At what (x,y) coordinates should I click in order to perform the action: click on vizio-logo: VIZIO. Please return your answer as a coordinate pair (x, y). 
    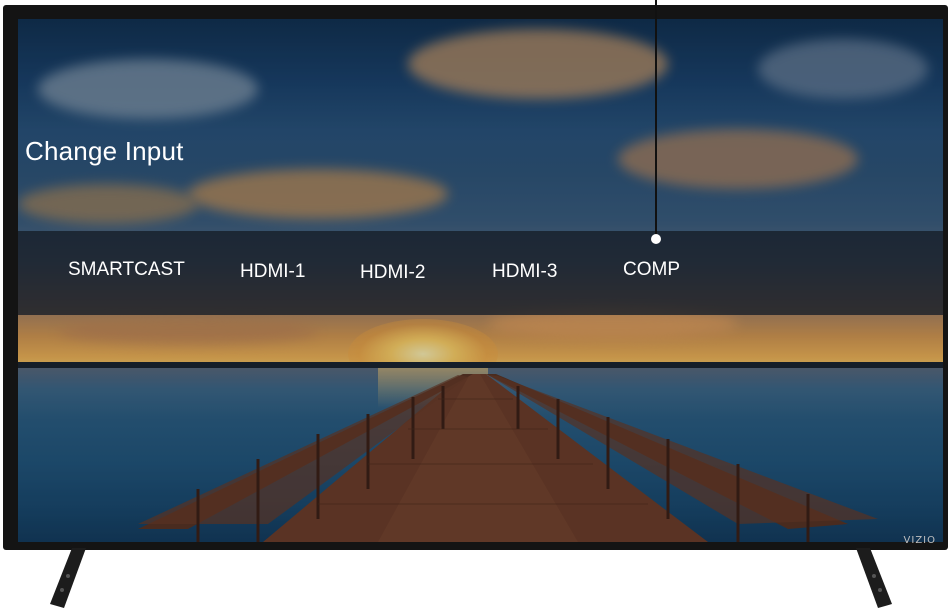
    Looking at the image, I should click on (919, 540).